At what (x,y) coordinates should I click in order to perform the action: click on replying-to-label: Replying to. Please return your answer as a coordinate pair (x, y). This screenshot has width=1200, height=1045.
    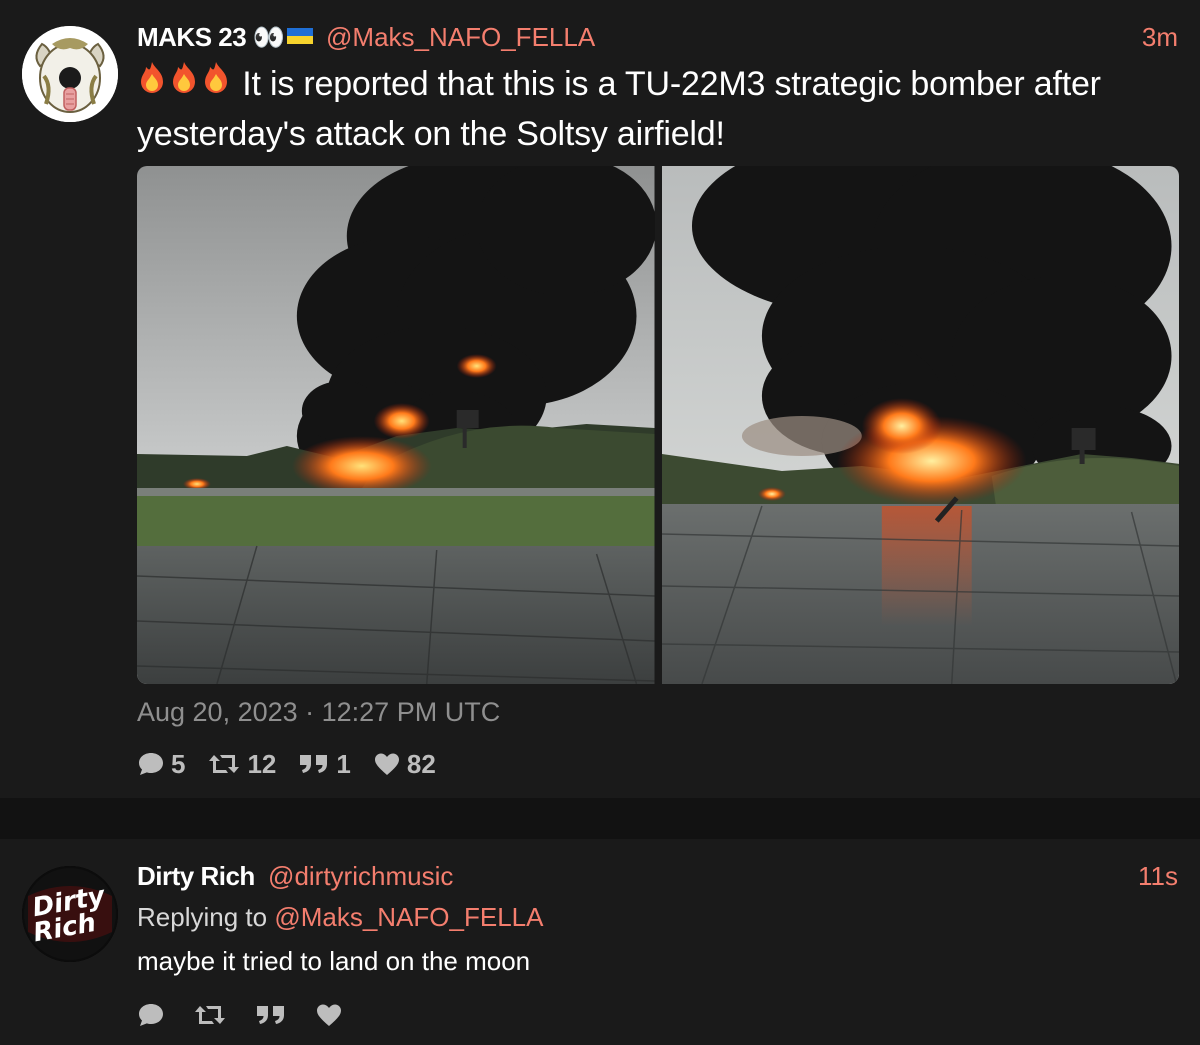
    Looking at the image, I should click on (202, 917).